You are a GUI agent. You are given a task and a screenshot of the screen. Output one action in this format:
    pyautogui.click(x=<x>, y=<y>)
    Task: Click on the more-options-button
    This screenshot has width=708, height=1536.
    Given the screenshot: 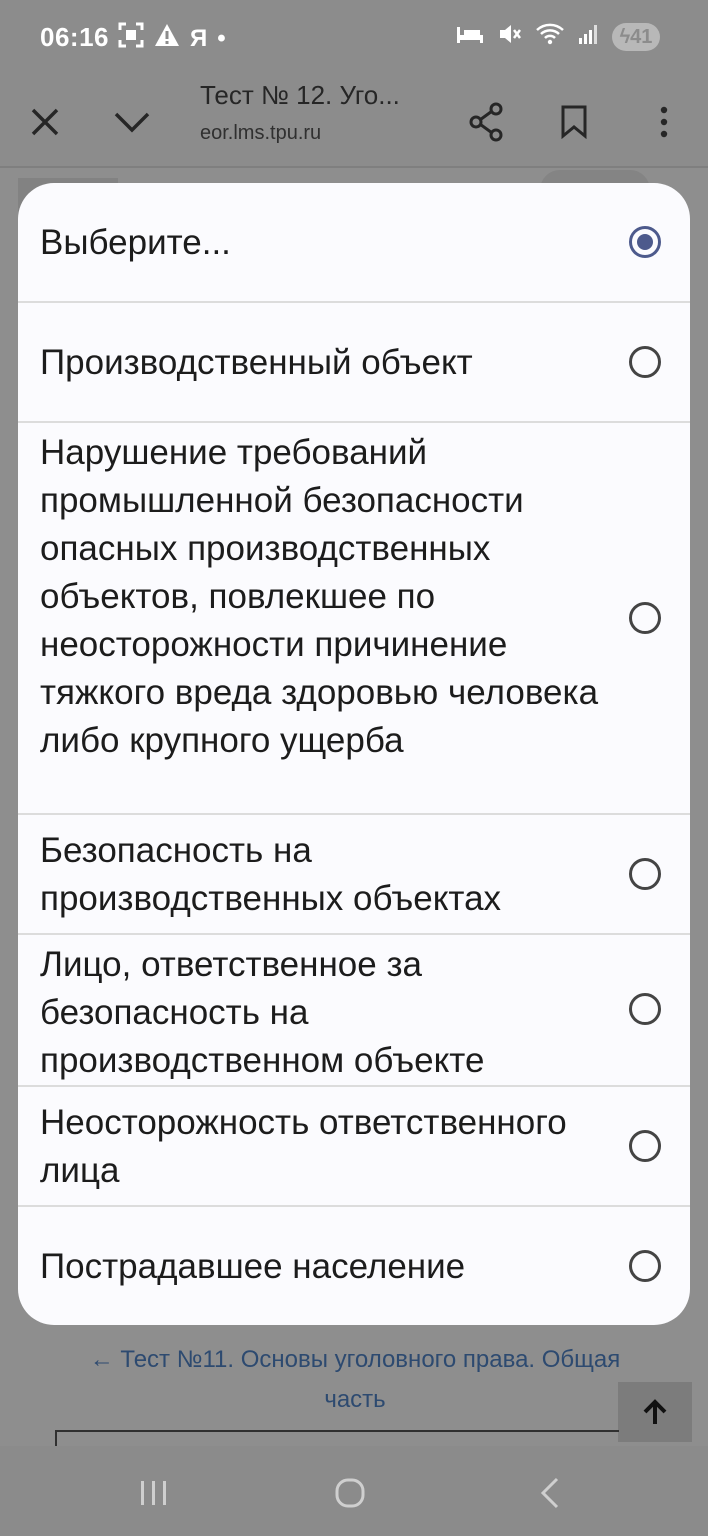 What is the action you would take?
    pyautogui.click(x=664, y=122)
    